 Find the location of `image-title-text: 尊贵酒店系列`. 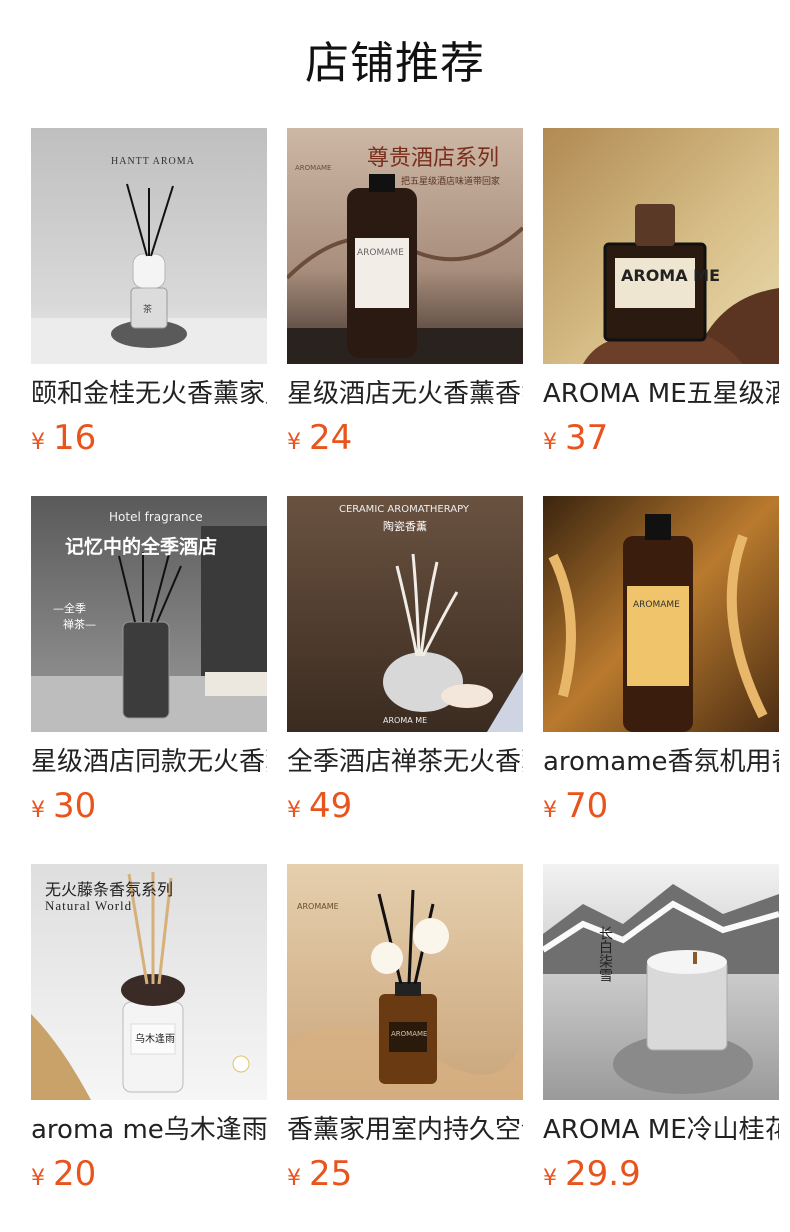

image-title-text: 尊贵酒店系列 is located at coordinates (433, 158).